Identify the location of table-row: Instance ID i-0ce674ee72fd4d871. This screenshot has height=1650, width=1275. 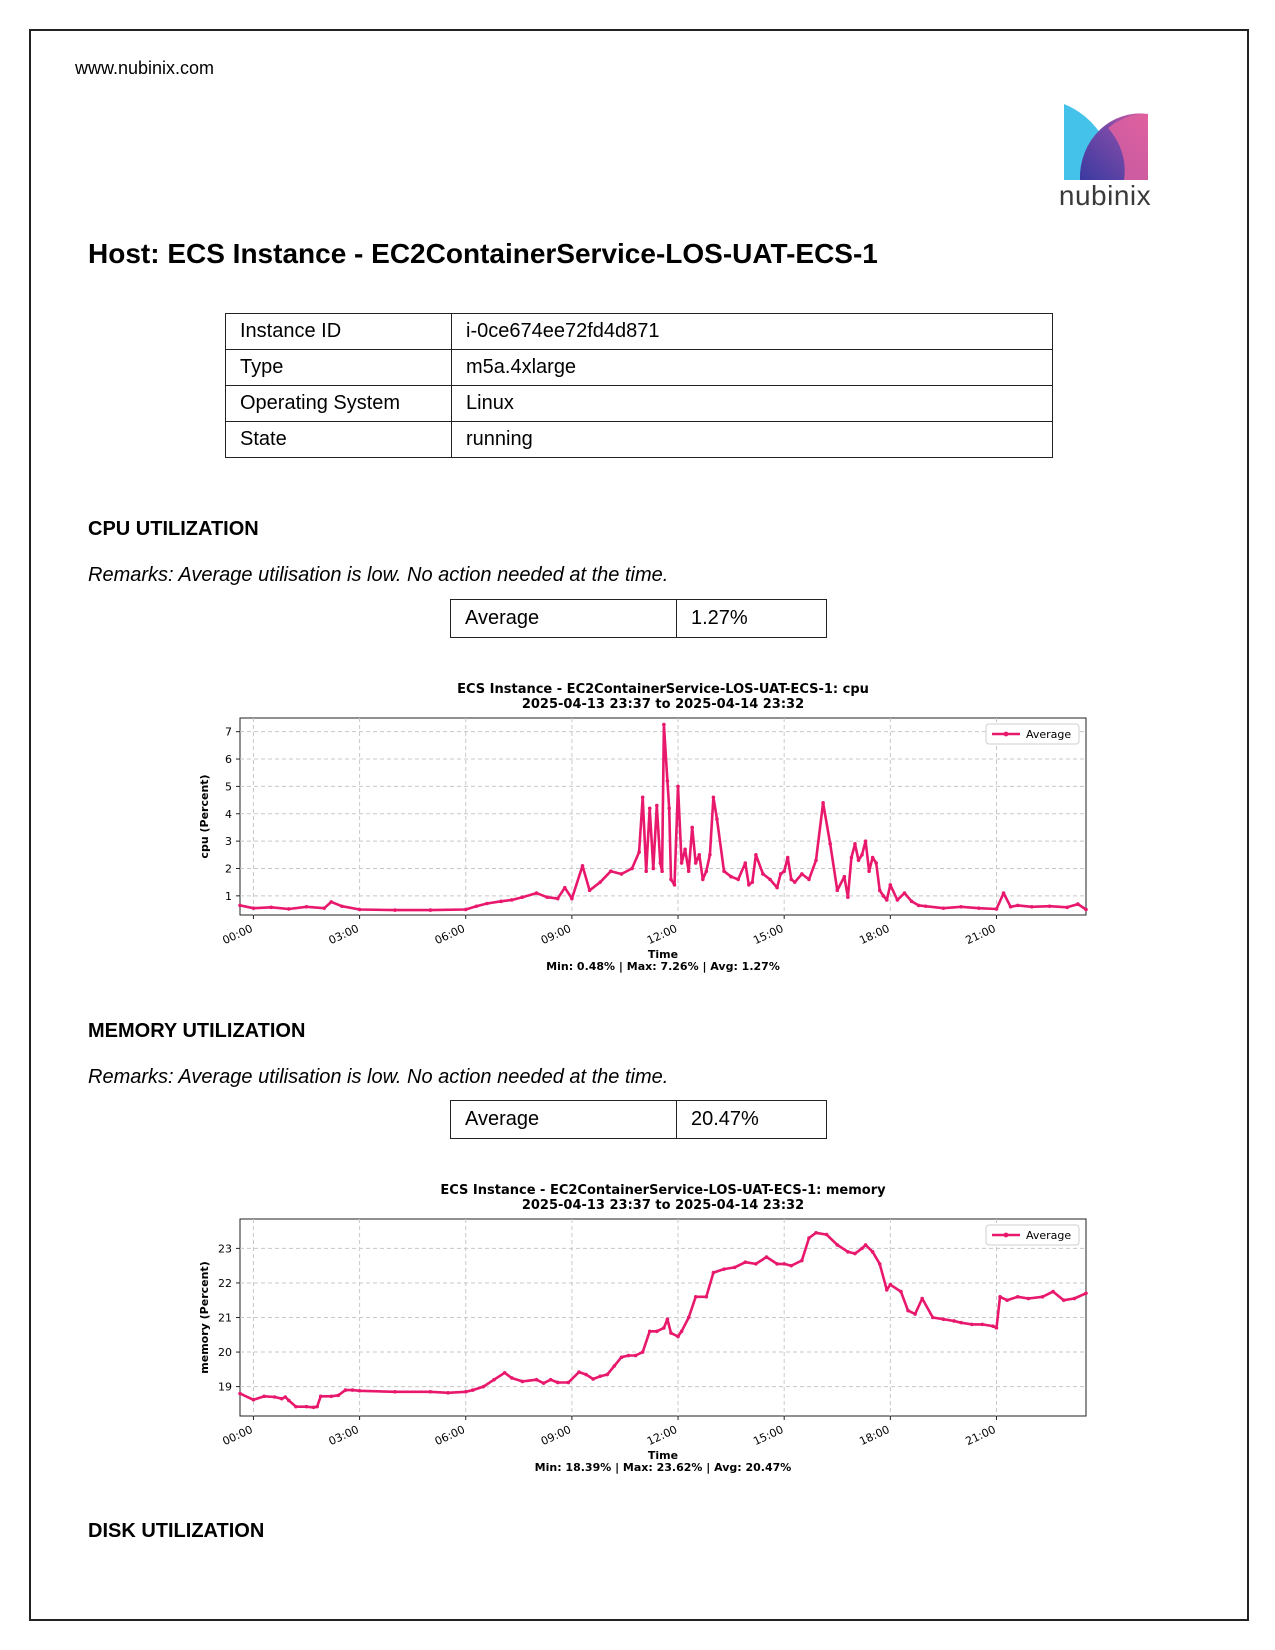
(639, 331).